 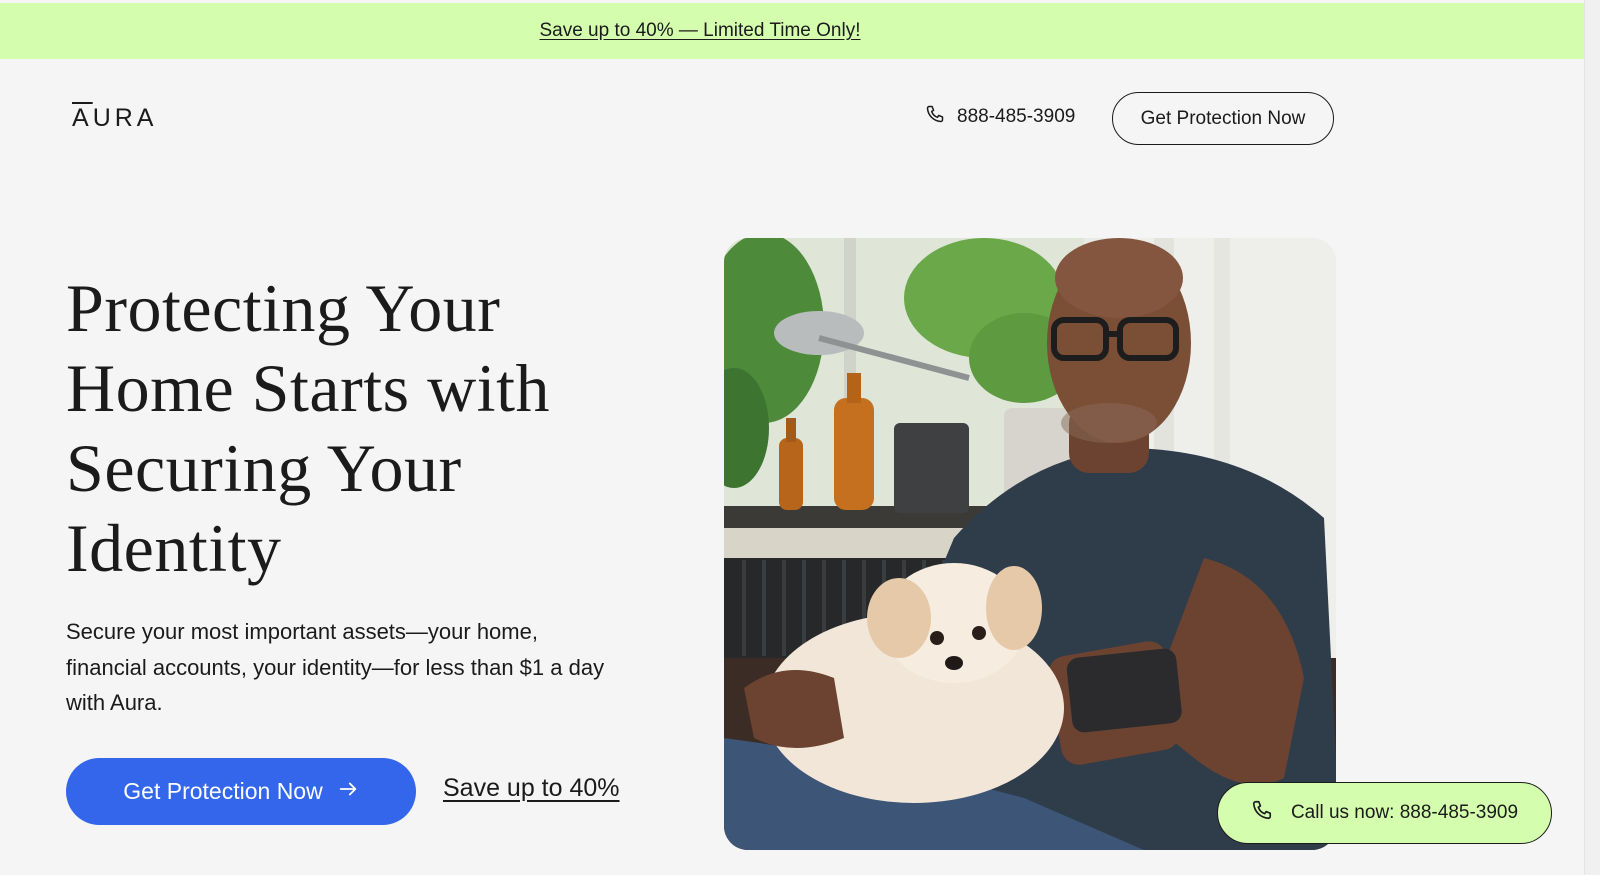 I want to click on arrow-right-icon, so click(x=348, y=792).